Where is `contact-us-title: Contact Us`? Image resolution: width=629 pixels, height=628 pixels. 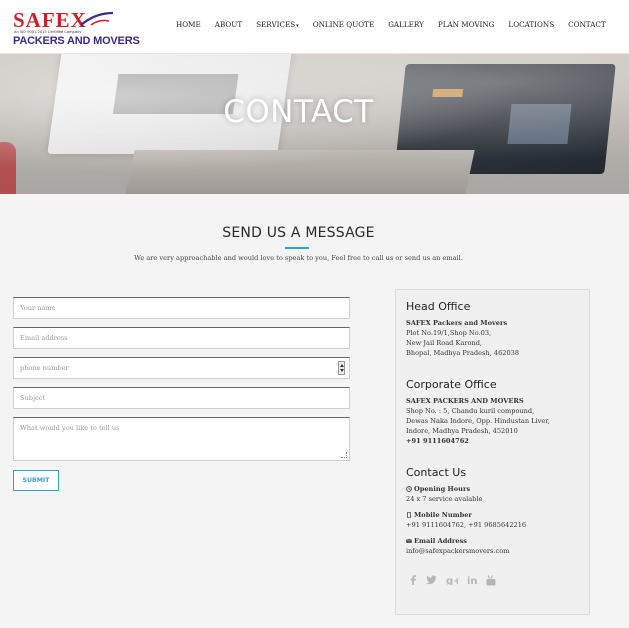
contact-us-title: Contact Us is located at coordinates (436, 472).